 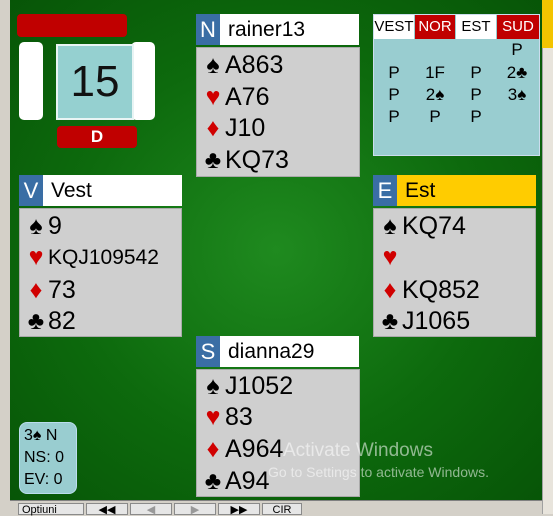 What do you see at coordinates (67, 190) in the screenshot?
I see `west-player-name: Vest` at bounding box center [67, 190].